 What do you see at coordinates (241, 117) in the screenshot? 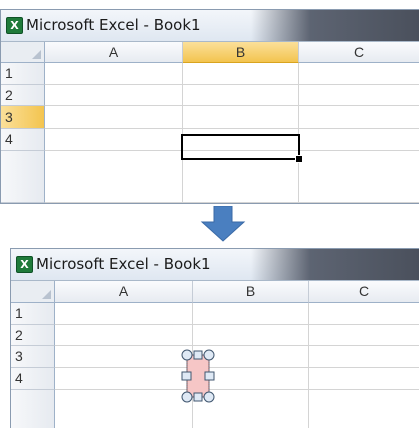
I see `cell-b3` at bounding box center [241, 117].